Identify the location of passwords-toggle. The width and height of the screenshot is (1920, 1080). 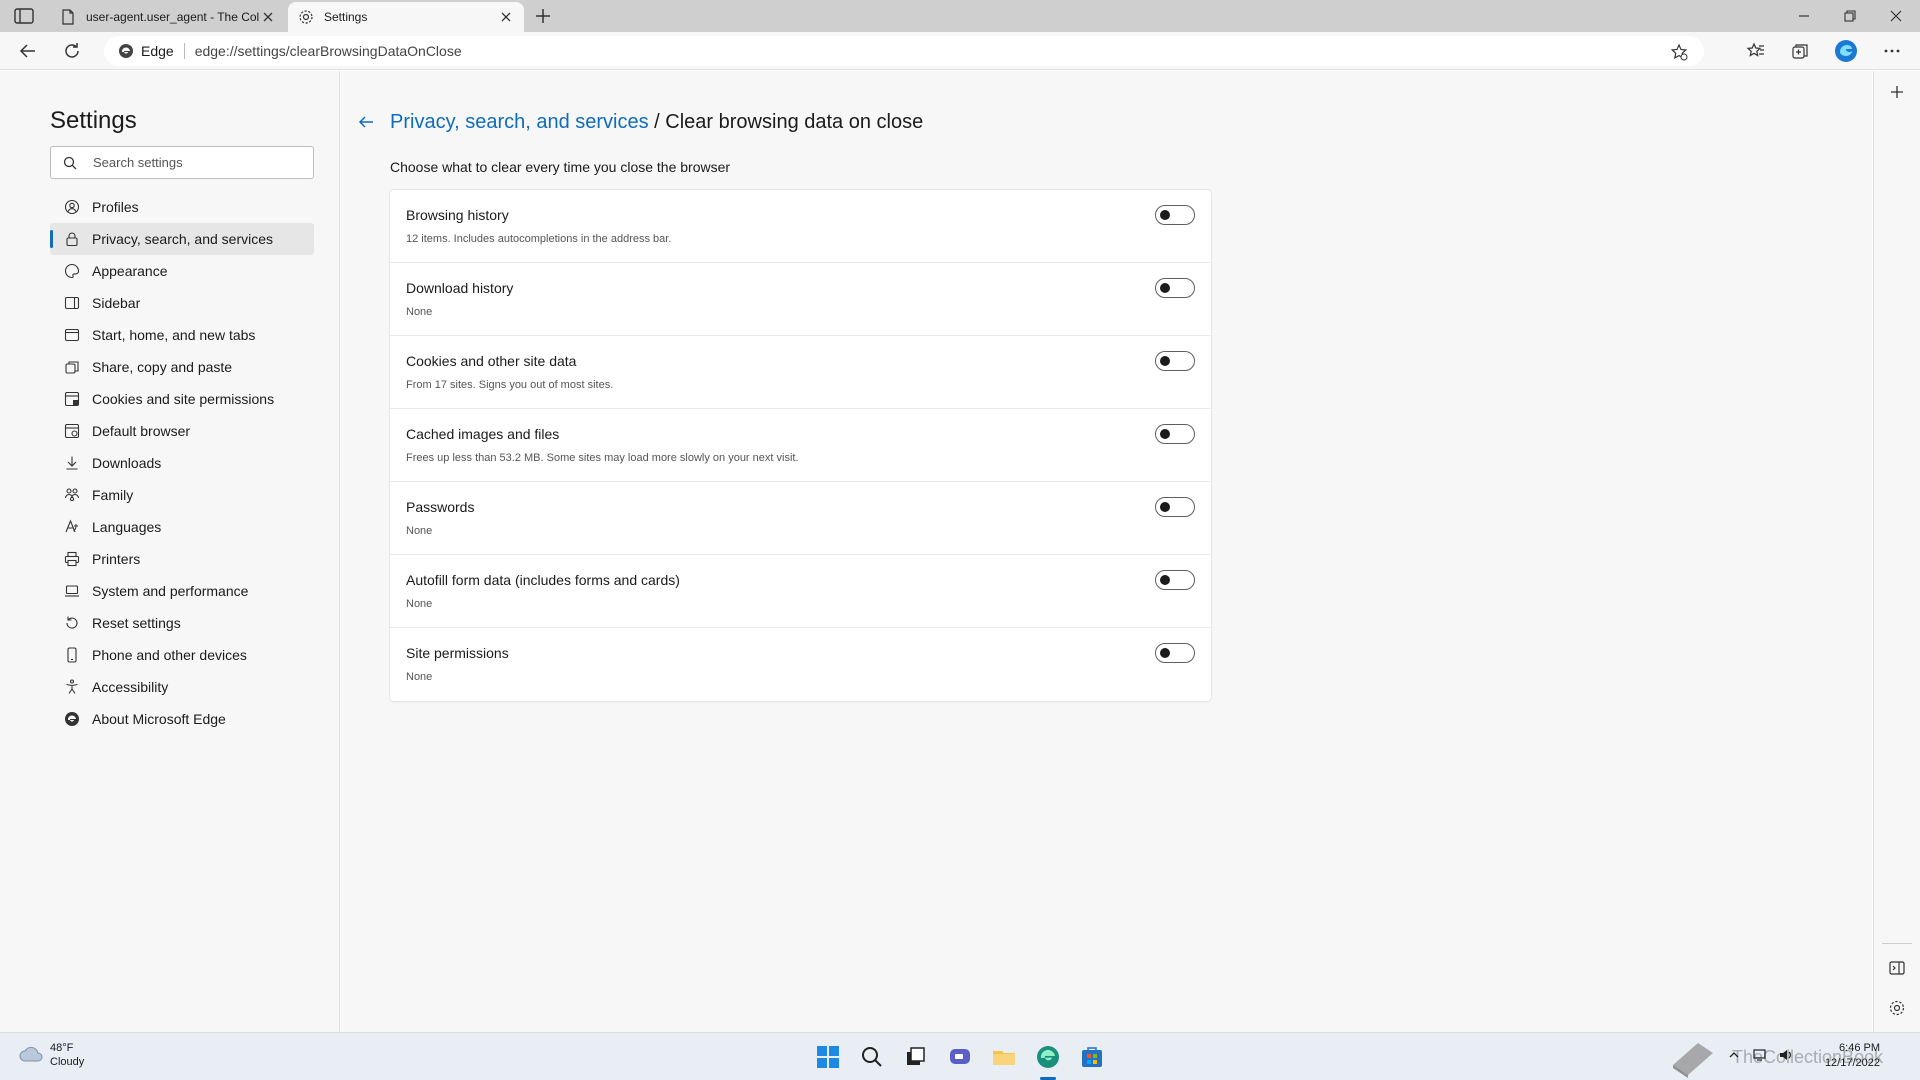
(1175, 507).